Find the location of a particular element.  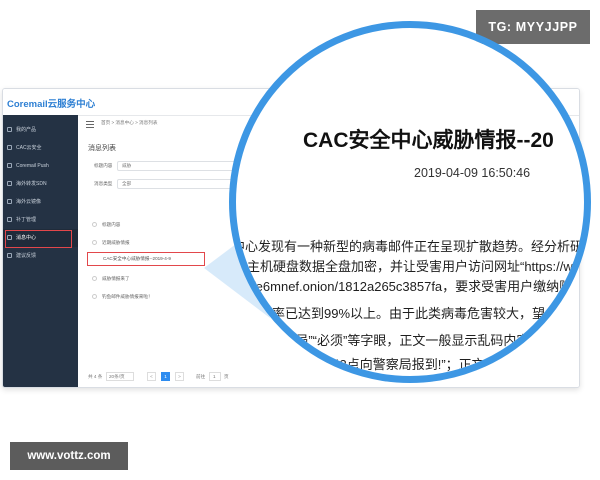

zoom-date: 2019-04-09 16:50:46 is located at coordinates (472, 173).